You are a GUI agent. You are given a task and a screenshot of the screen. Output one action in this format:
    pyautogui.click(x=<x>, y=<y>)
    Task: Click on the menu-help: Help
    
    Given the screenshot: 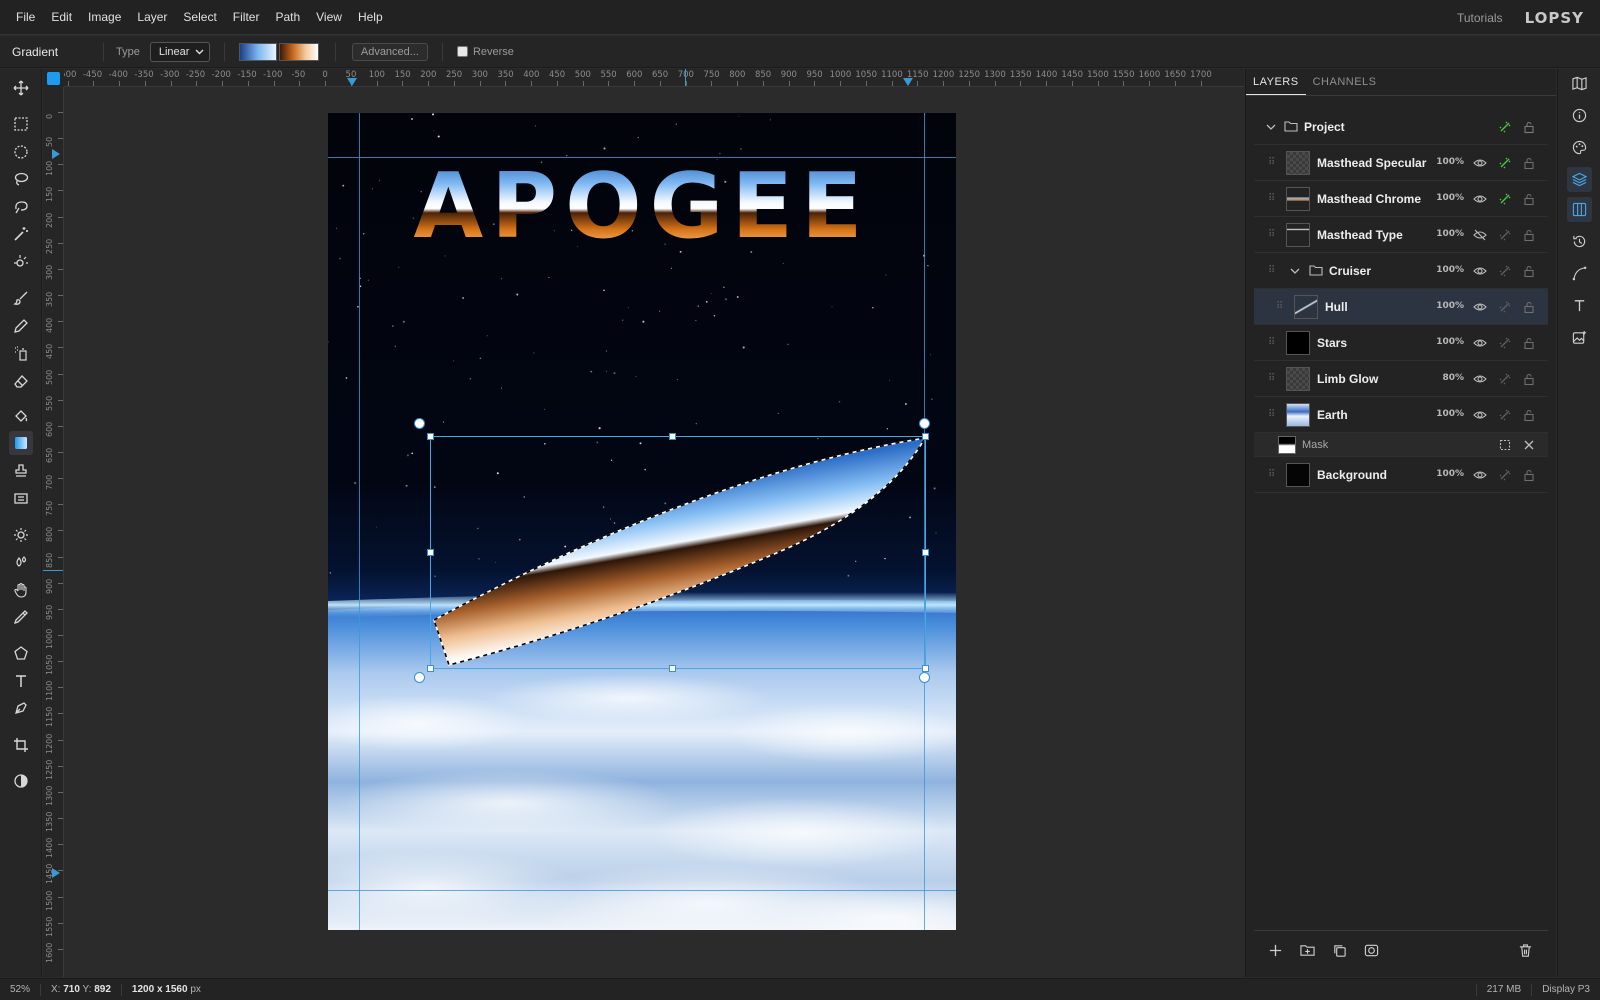 What is the action you would take?
    pyautogui.click(x=370, y=17)
    